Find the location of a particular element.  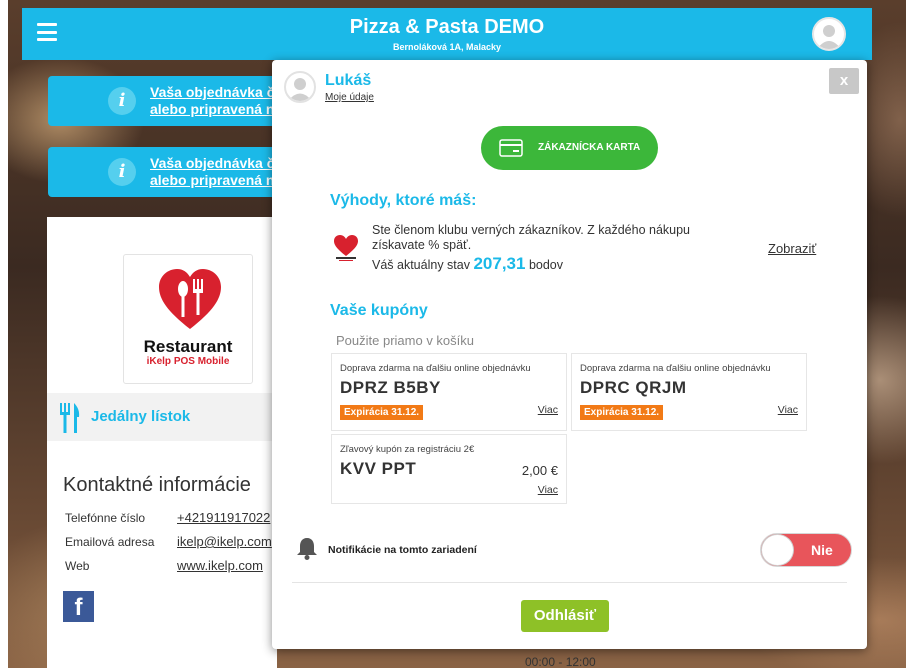

opening-hours: 00:00 - 12:00 is located at coordinates (560, 661).